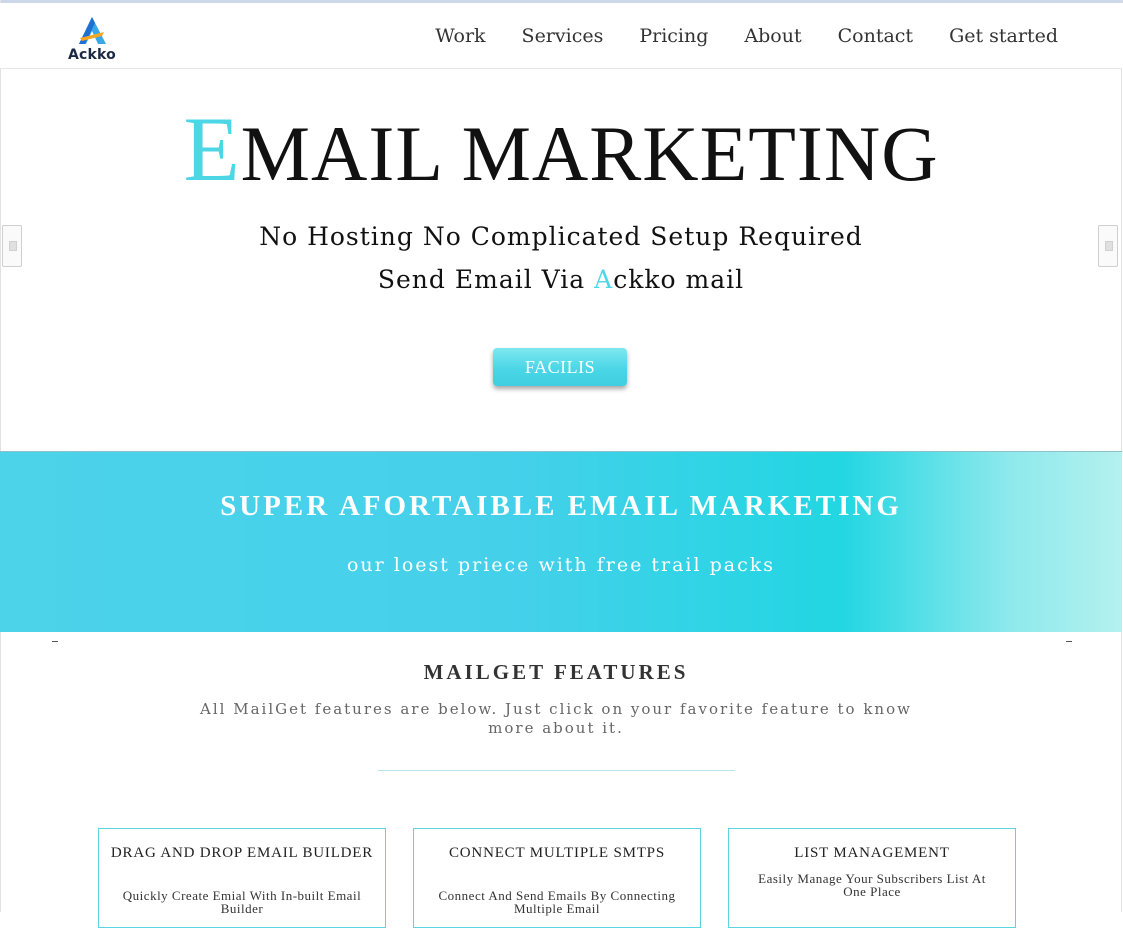  What do you see at coordinates (589, 153) in the screenshot?
I see `hero-title-rest: MAIL MARKETING` at bounding box center [589, 153].